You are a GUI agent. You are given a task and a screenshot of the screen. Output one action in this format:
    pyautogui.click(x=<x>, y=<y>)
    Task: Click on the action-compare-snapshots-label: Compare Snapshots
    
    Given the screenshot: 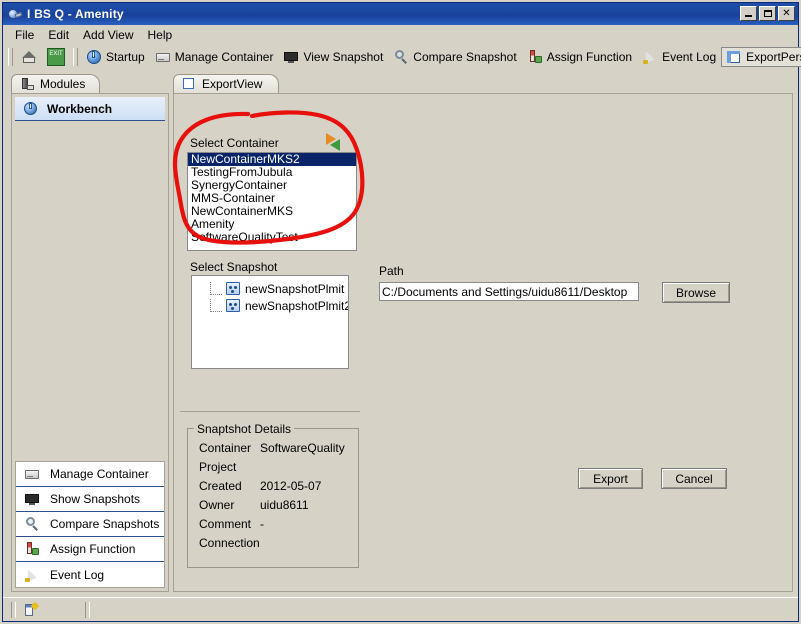 What is the action you would take?
    pyautogui.click(x=105, y=524)
    